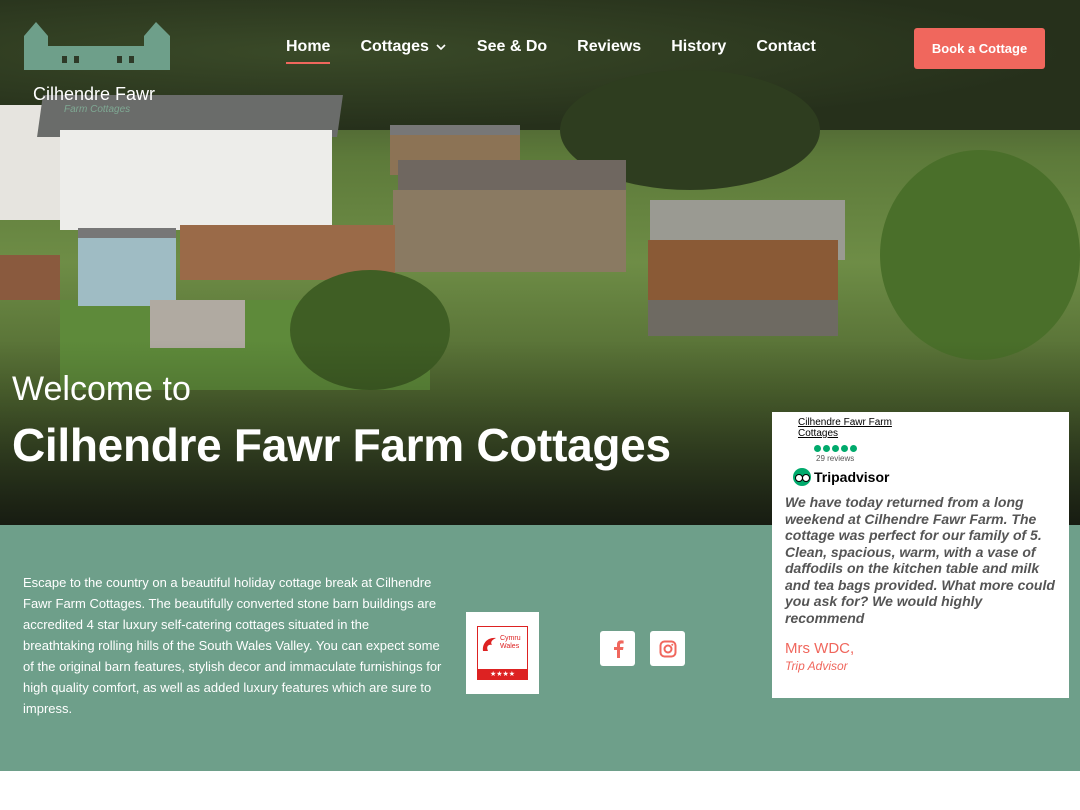  What do you see at coordinates (835, 458) in the screenshot?
I see `review-count: 29 reviews` at bounding box center [835, 458].